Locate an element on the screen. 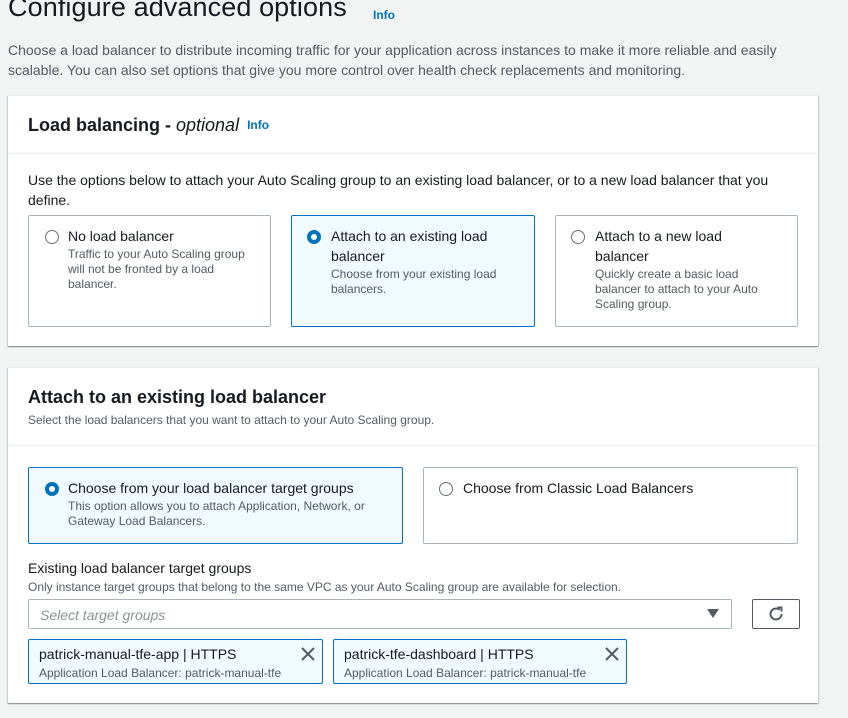 The height and width of the screenshot is (718, 848). load-balancing-heading: Load balancing - optional Info is located at coordinates (148, 125).